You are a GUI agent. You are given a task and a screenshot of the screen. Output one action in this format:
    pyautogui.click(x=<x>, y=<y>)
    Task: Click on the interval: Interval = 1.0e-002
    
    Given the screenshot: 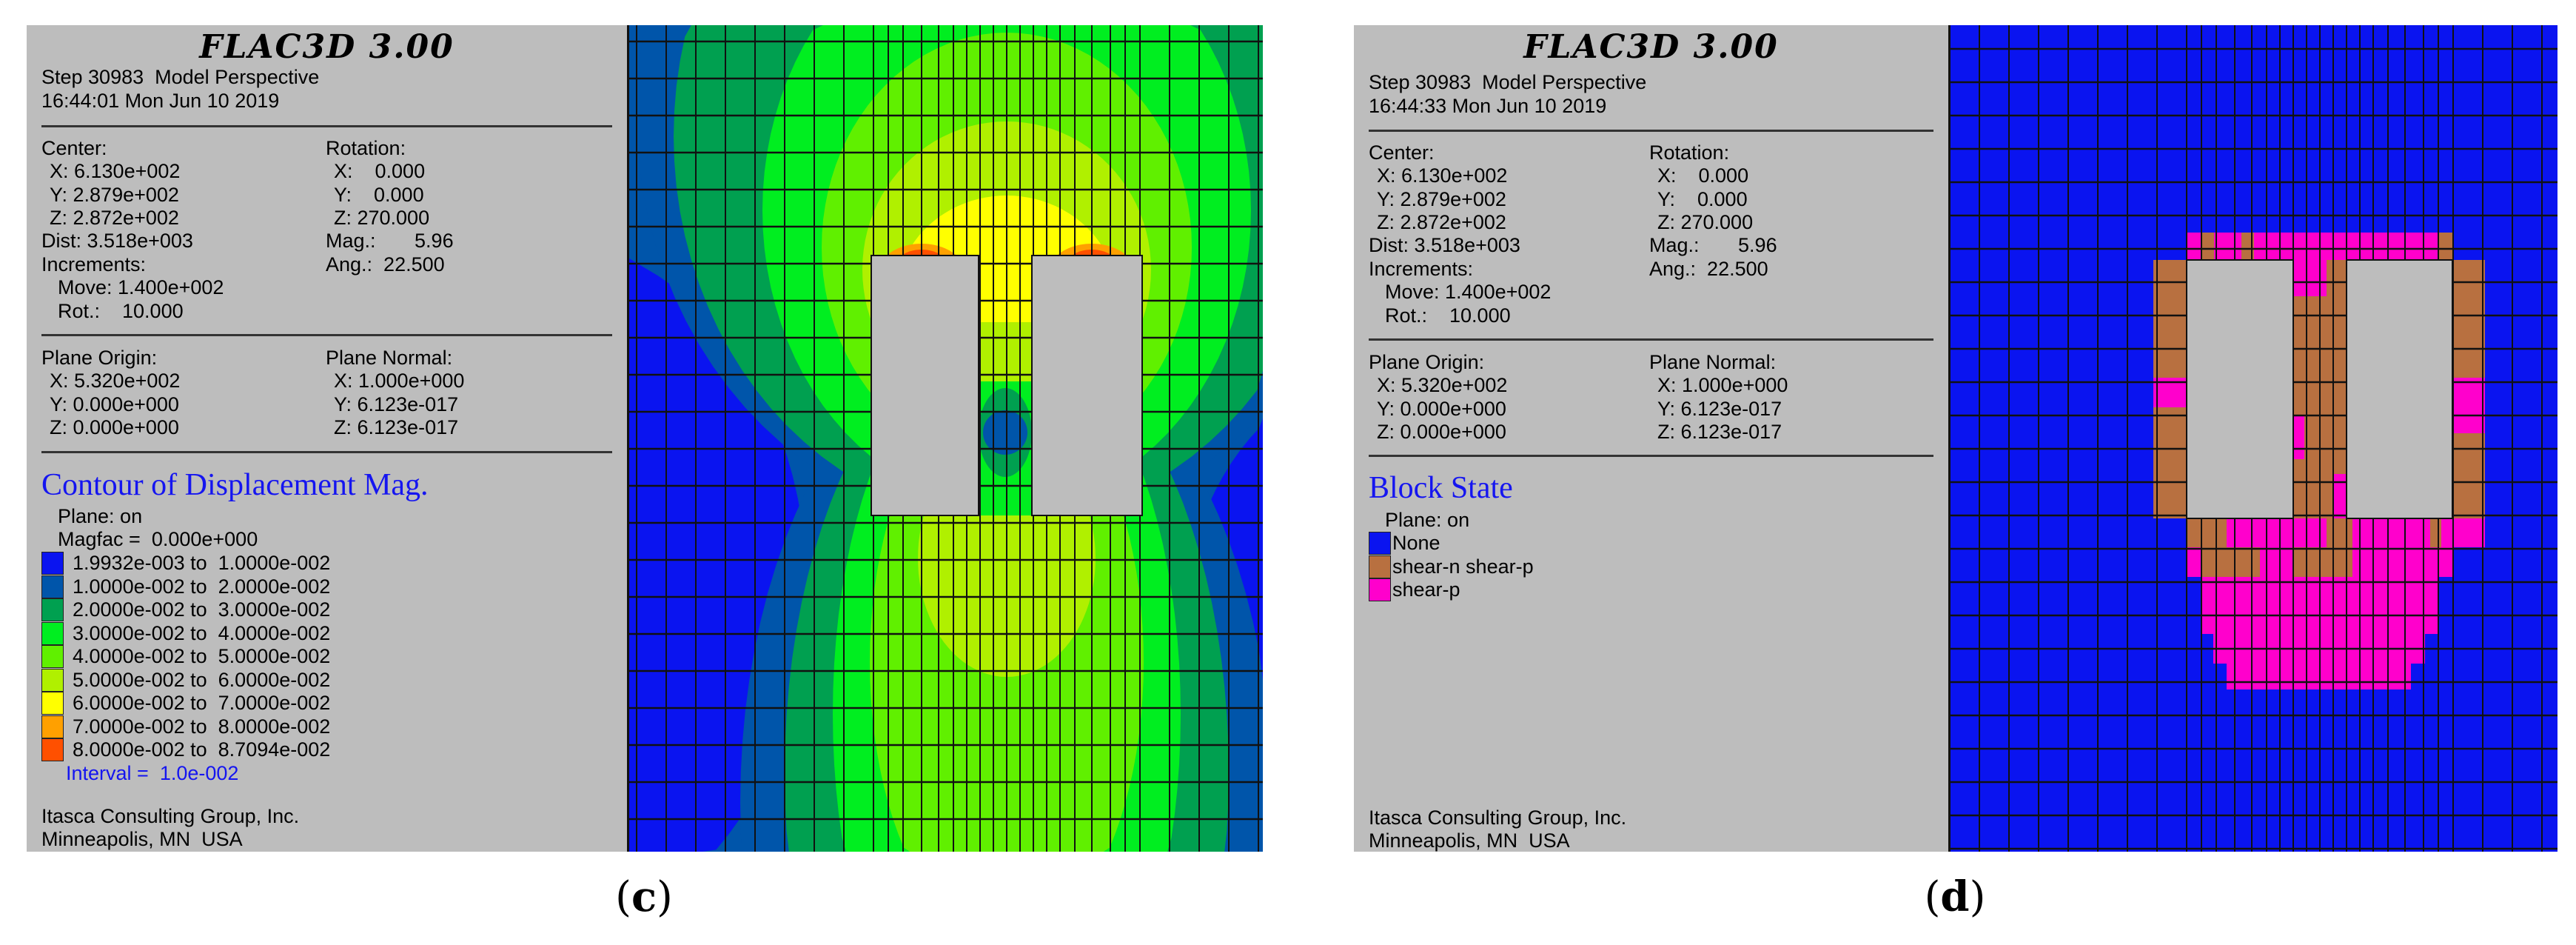 What is the action you would take?
    pyautogui.click(x=152, y=773)
    